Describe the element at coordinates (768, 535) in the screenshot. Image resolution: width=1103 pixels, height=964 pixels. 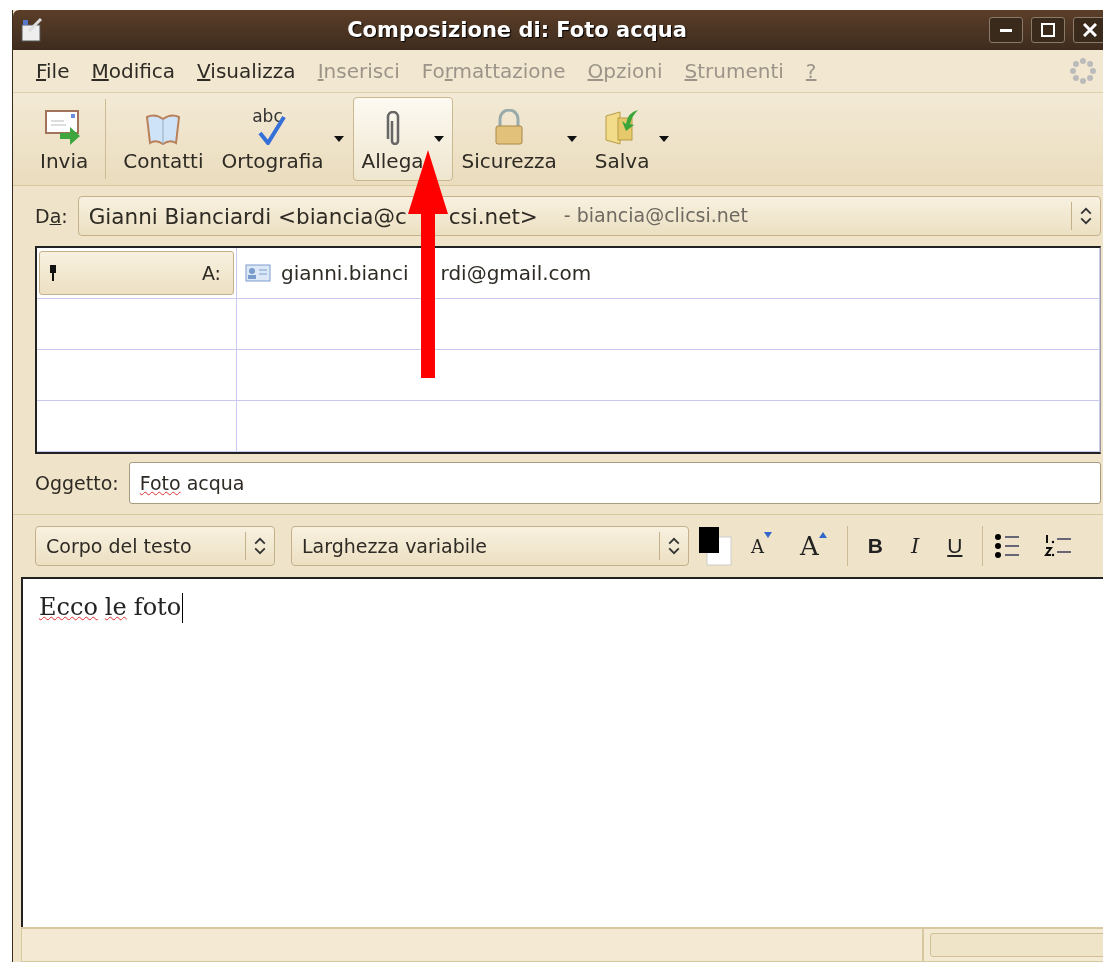
I see `down-triangle-icon` at that location.